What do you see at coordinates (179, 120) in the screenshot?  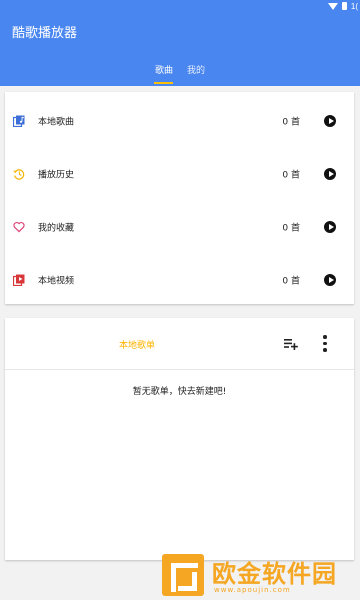 I see `list-item-local-songs: 本地歌曲 0 首` at bounding box center [179, 120].